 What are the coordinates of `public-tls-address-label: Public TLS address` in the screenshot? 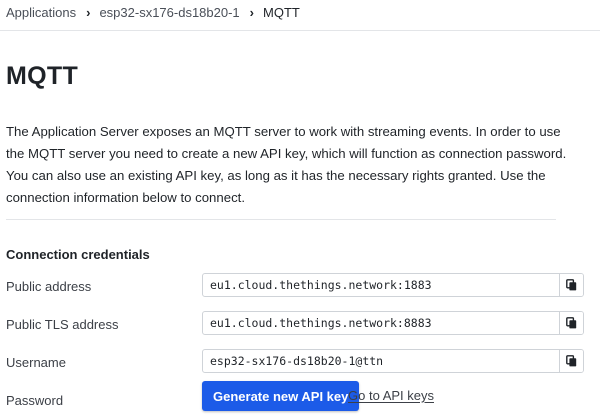 It's located at (62, 324).